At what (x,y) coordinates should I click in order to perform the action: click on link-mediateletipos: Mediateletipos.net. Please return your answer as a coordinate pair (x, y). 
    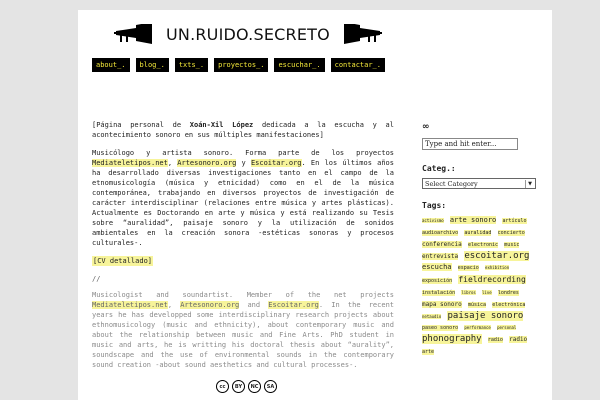
    Looking at the image, I should click on (130, 163).